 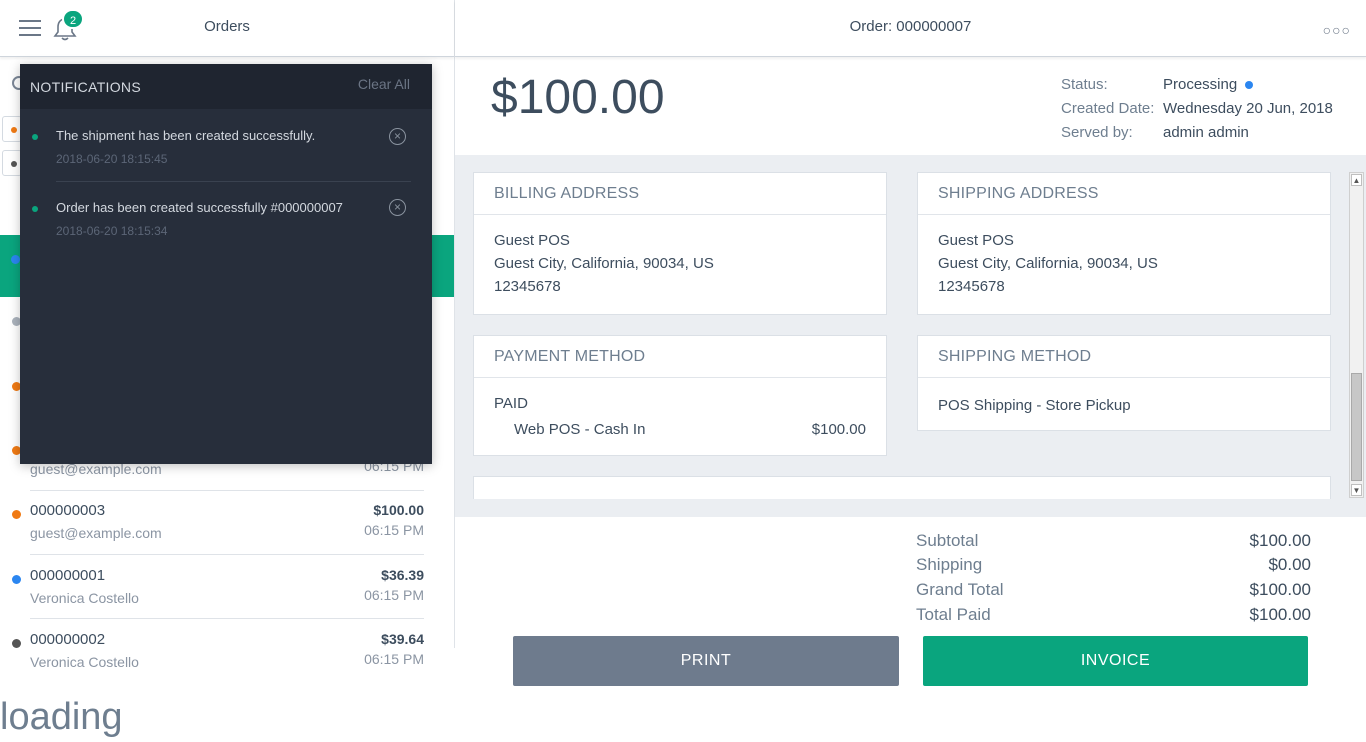 I want to click on more-options-icon: ○○○, so click(x=1337, y=30).